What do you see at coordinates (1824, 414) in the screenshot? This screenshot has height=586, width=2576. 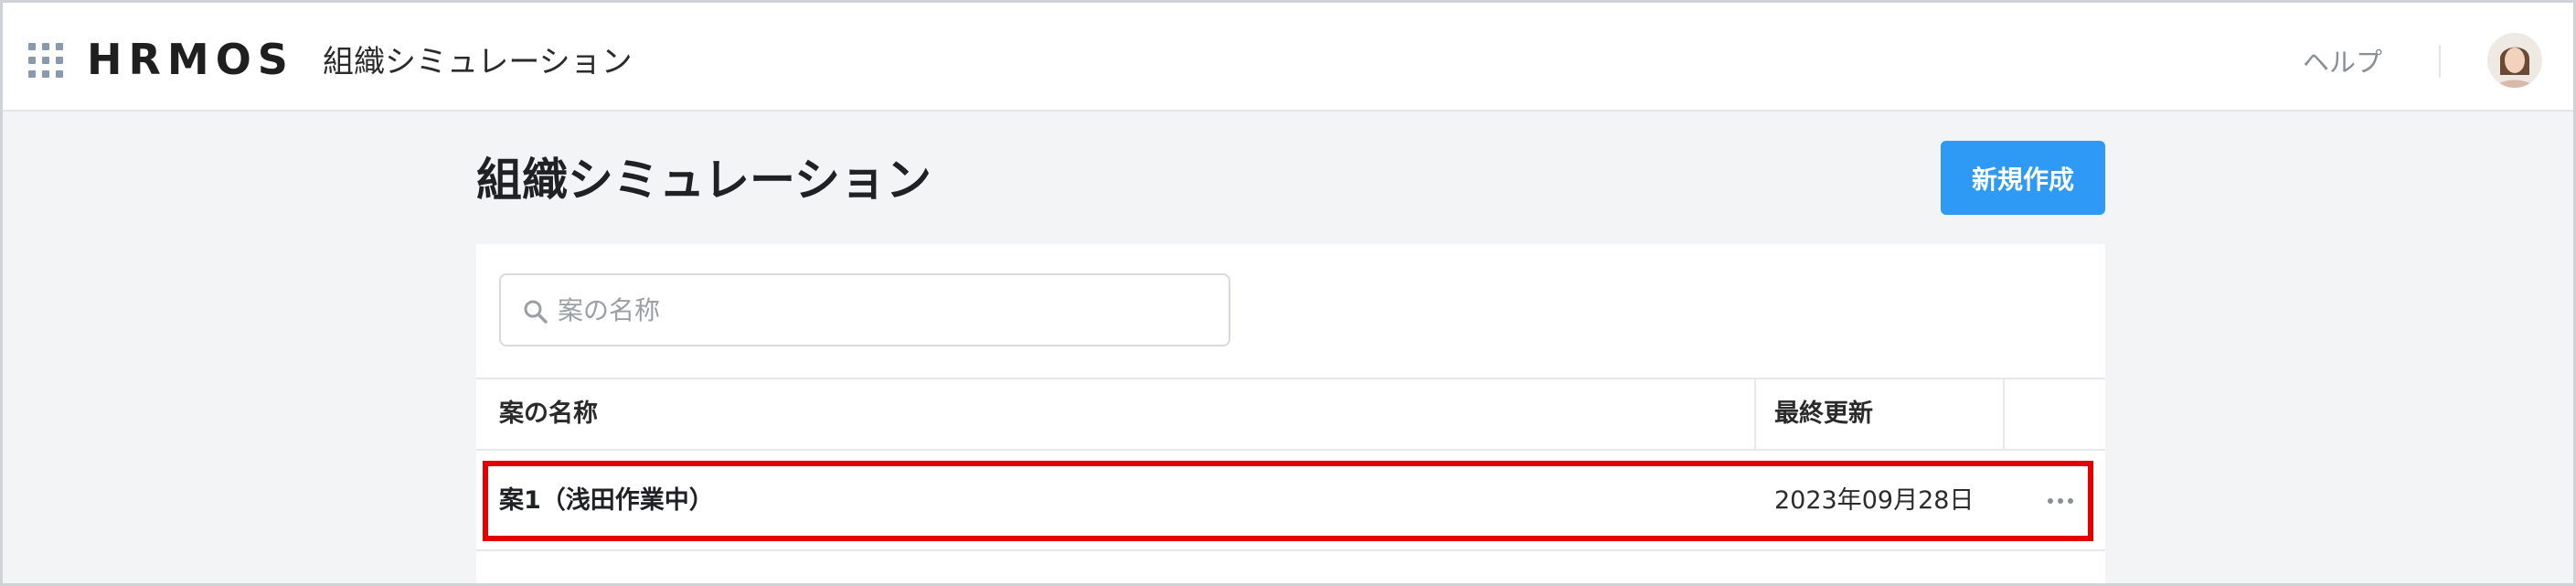 I see `column-header-updated: 最終更新` at bounding box center [1824, 414].